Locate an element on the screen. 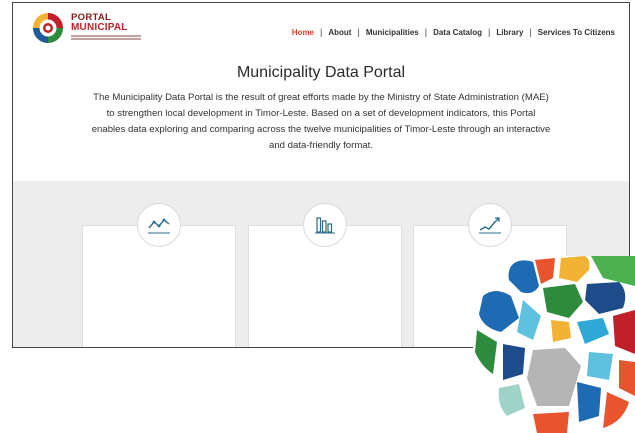  portal-logo: PORTAL MUNICIPAL is located at coordinates (91, 28).